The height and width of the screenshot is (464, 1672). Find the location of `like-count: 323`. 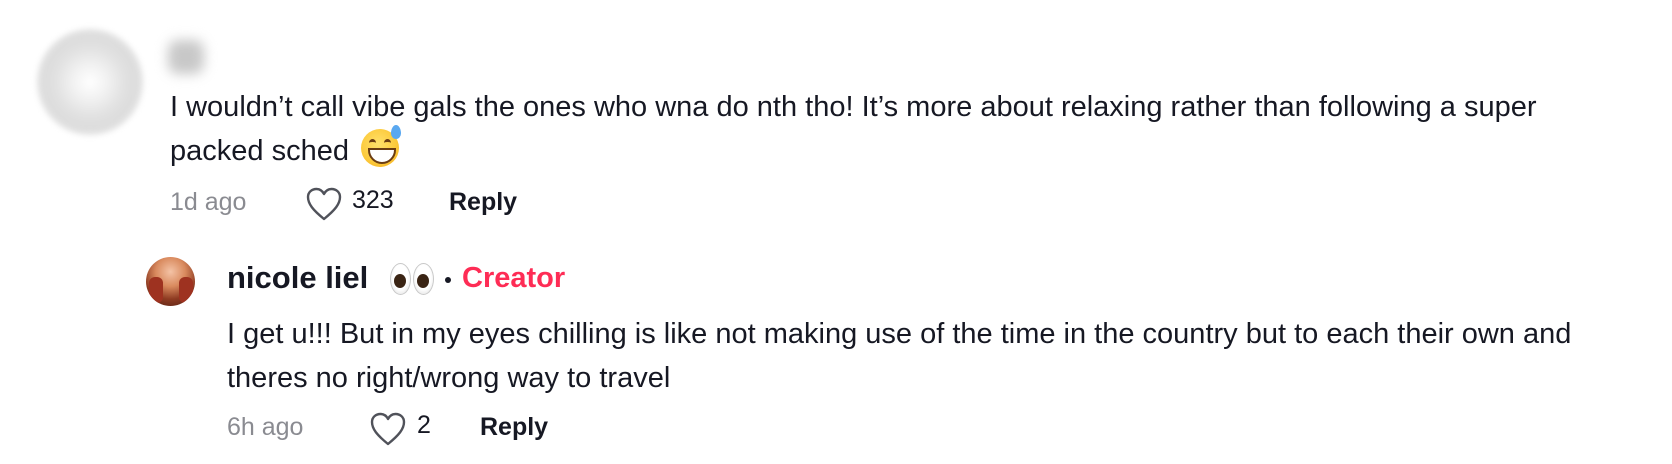

like-count: 323 is located at coordinates (373, 200).